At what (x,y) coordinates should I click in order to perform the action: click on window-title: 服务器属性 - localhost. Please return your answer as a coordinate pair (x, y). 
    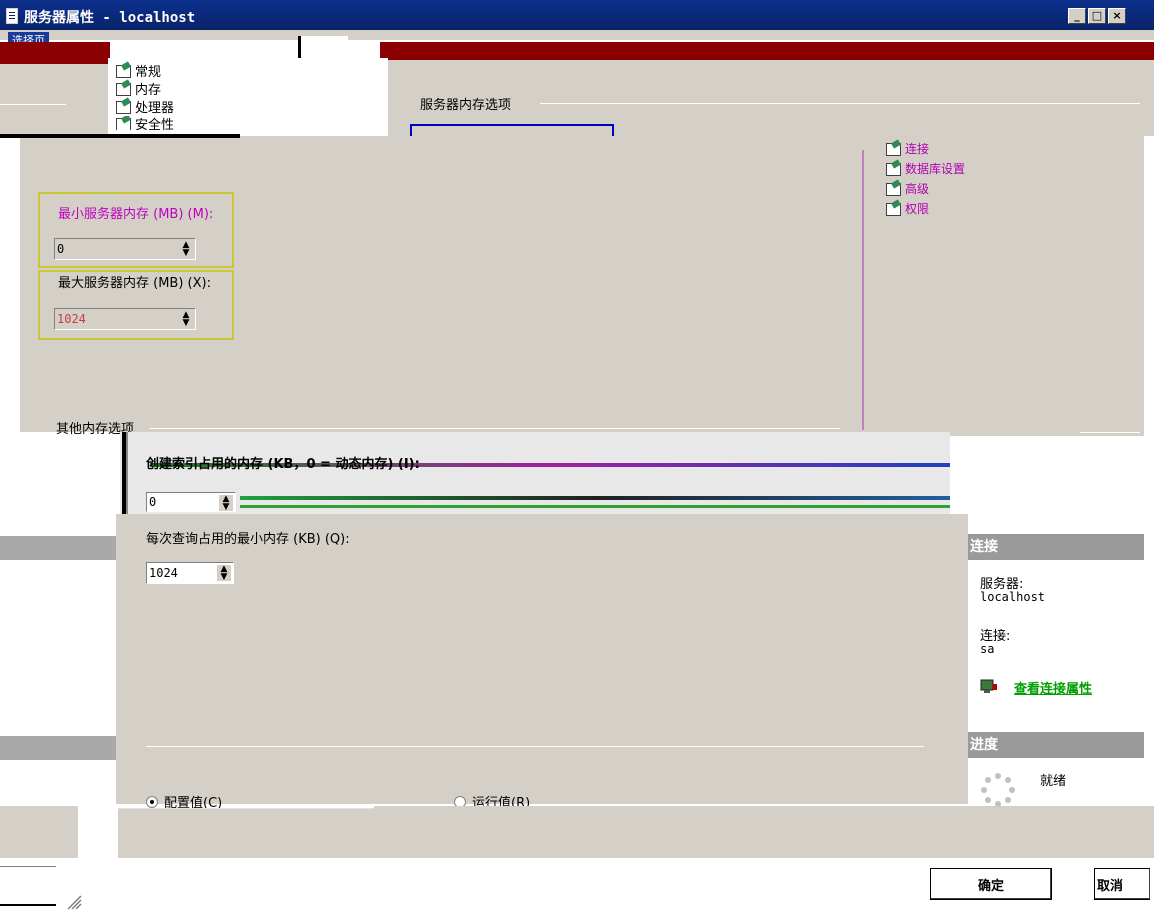
    Looking at the image, I should click on (110, 18).